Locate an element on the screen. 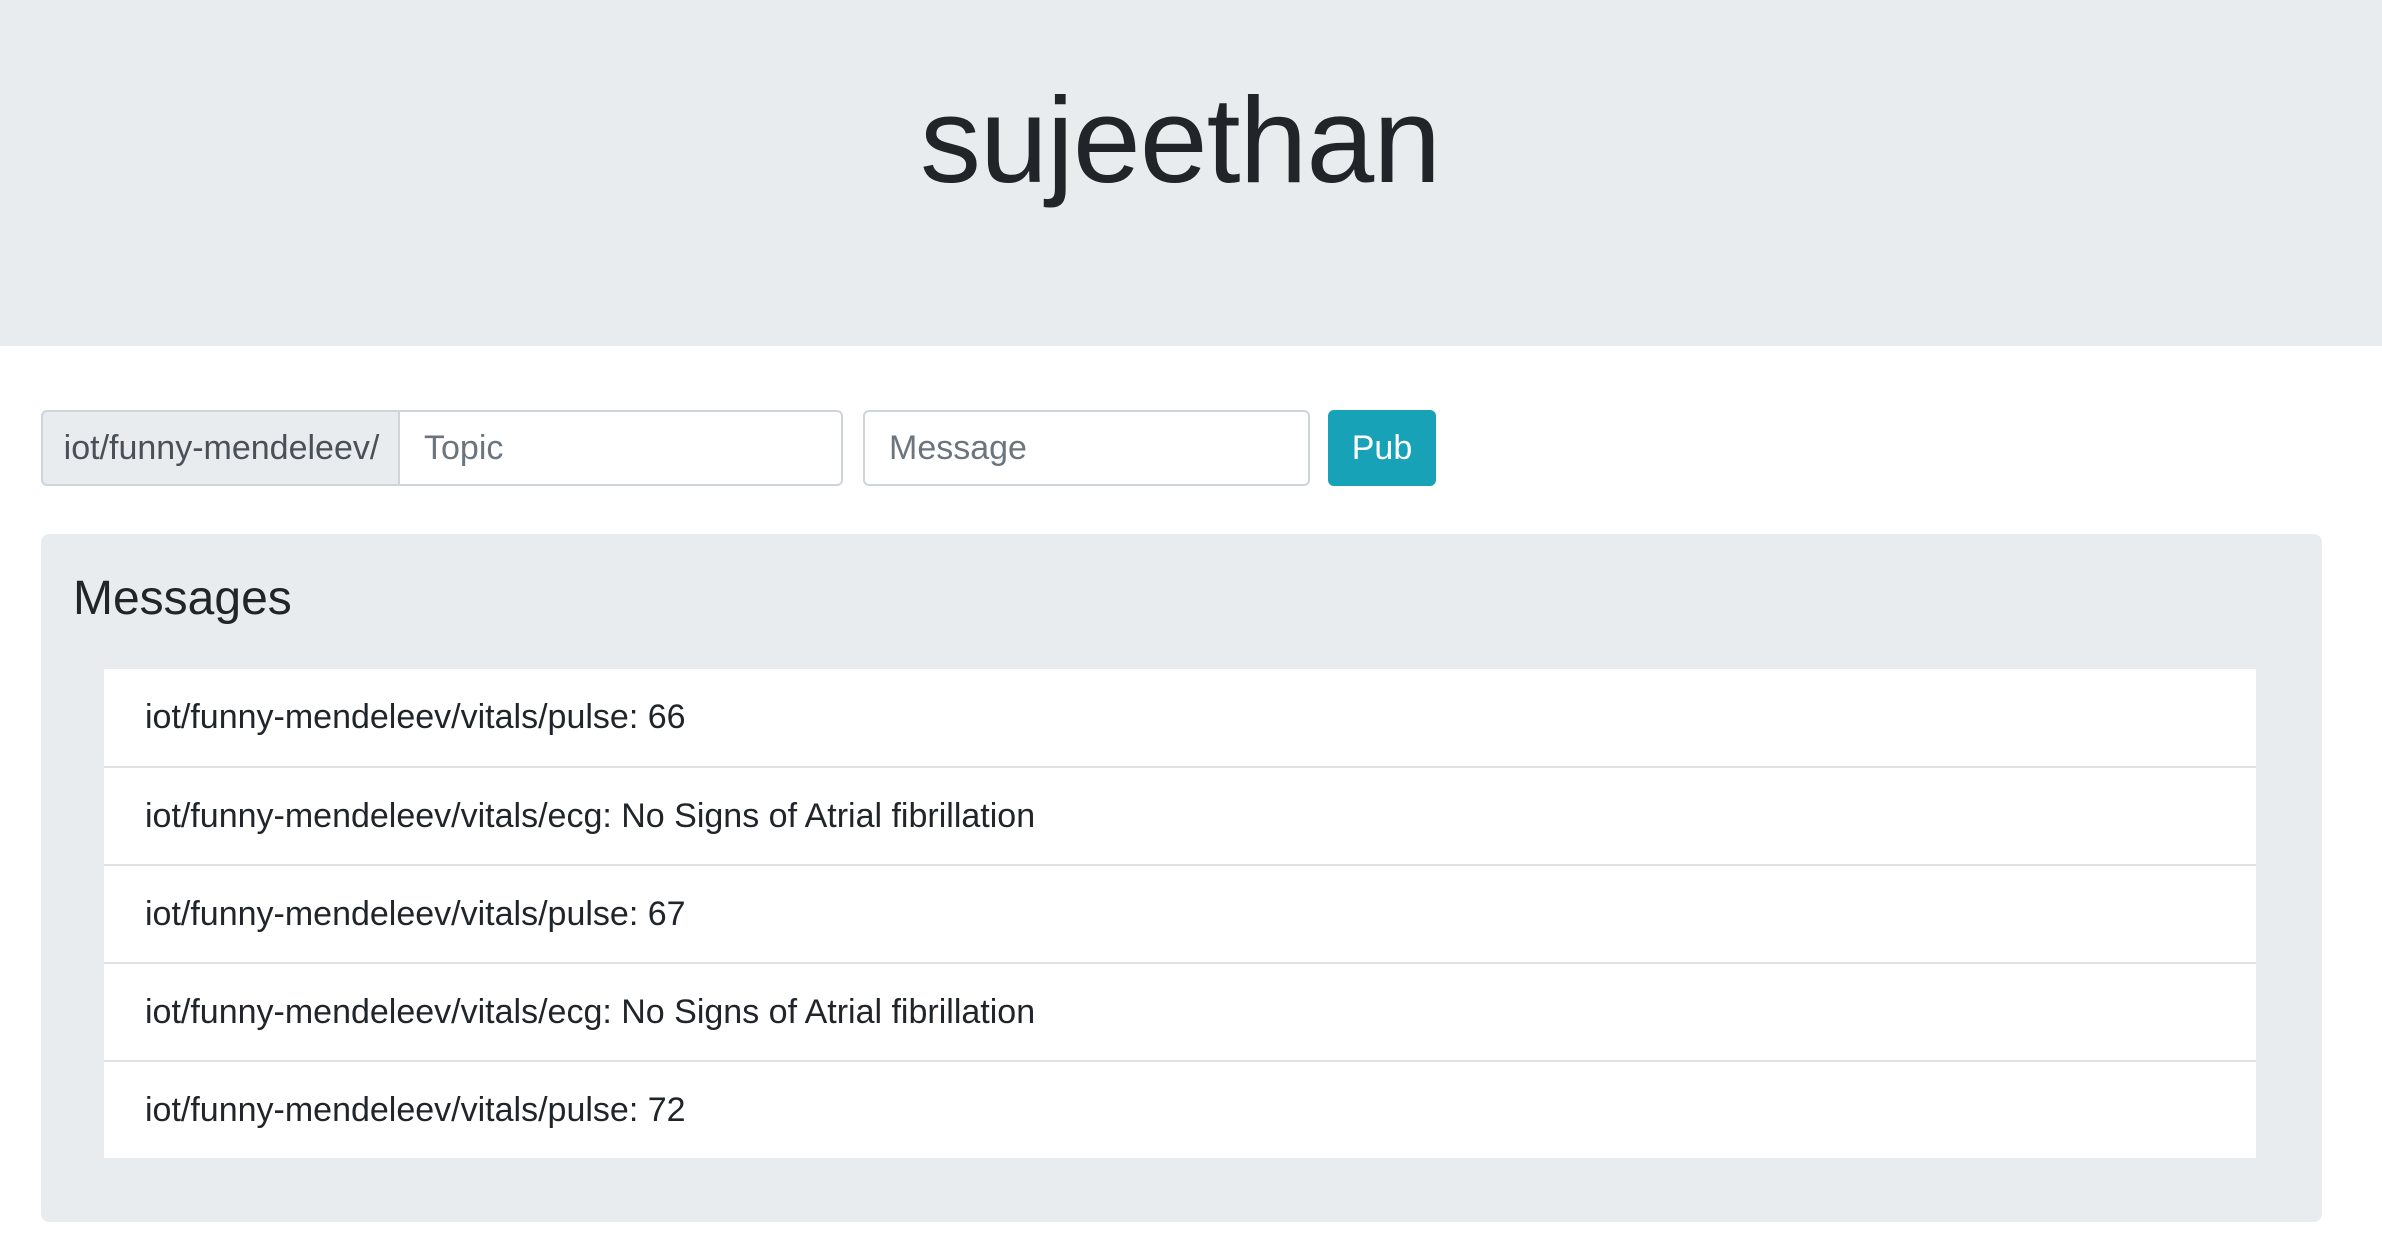 This screenshot has height=1254, width=2382. topic-input-group: iot/funny-mendeleev/ is located at coordinates (442, 448).